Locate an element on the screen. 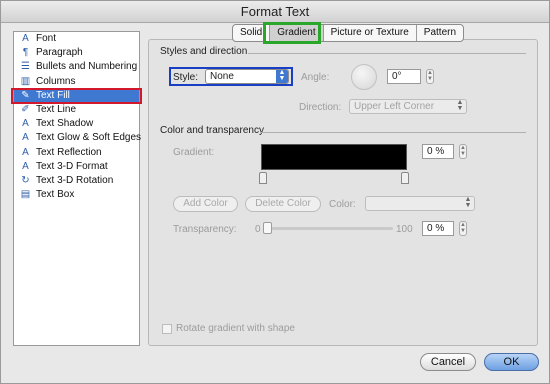  sidebar-item-paragraph: ¶ Paragraph is located at coordinates (76, 53).